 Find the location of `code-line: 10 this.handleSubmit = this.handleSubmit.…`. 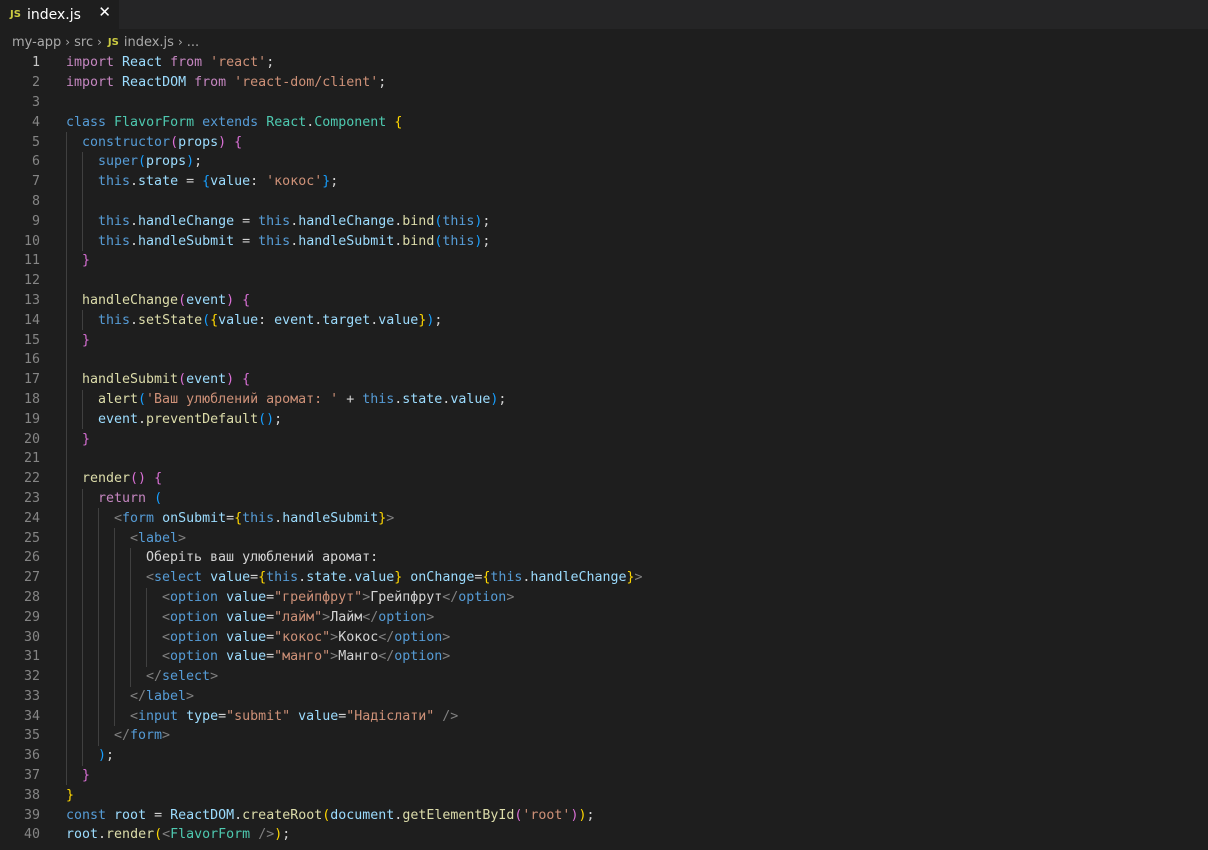

code-line: 10 this.handleSubmit = this.handleSubmit.… is located at coordinates (604, 241).